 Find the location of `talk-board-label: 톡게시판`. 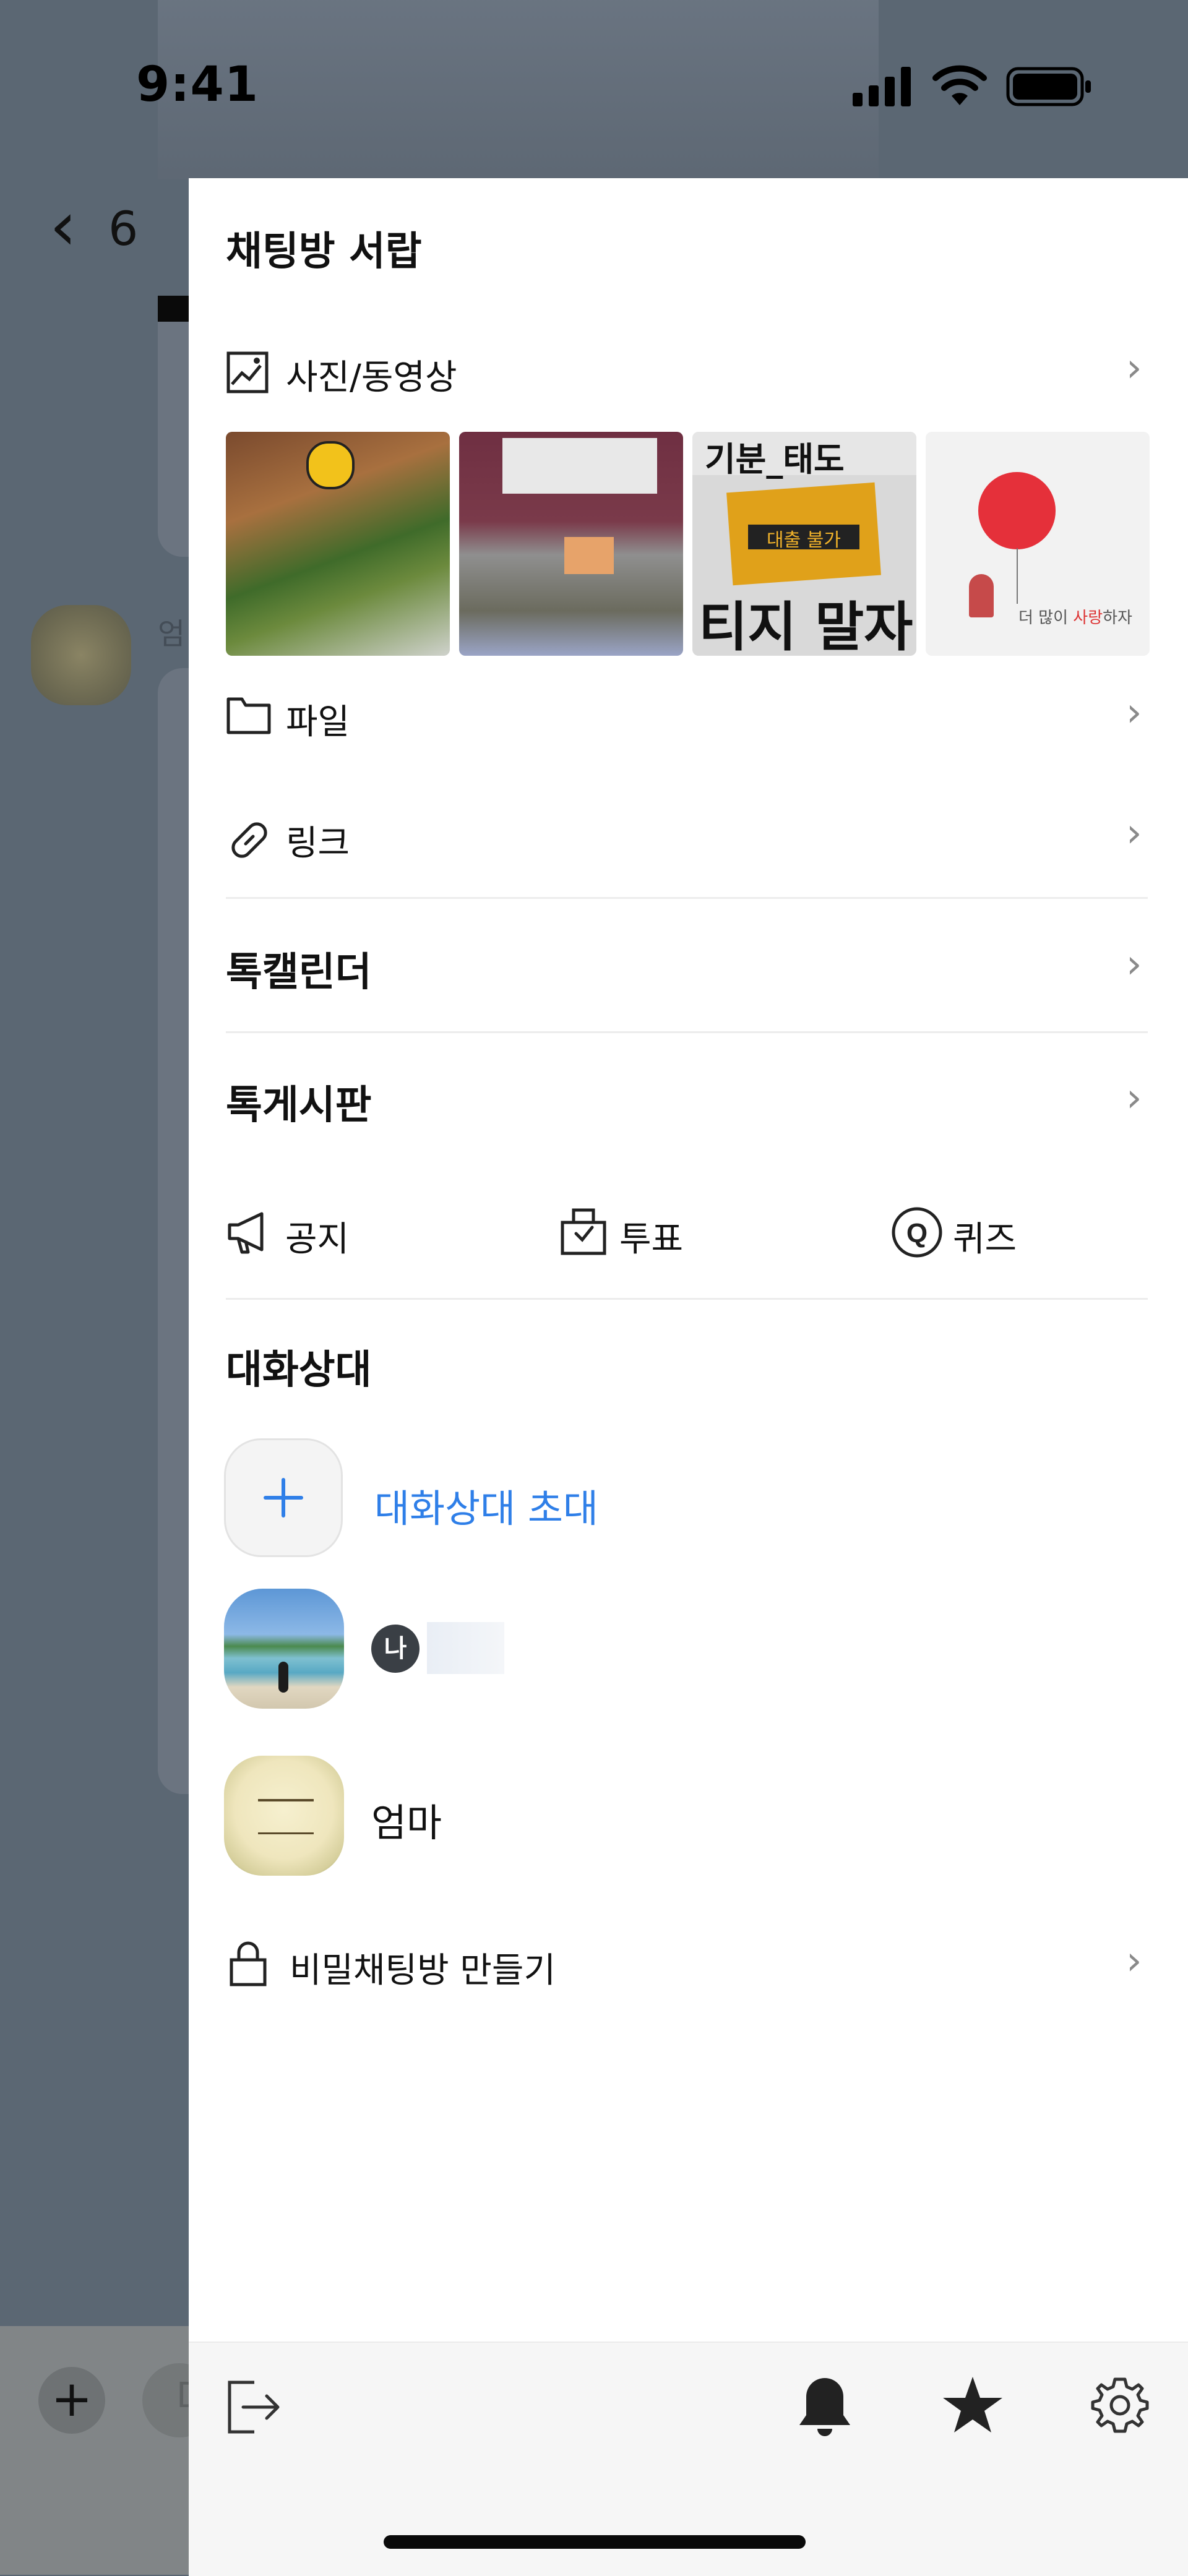

talk-board-label: 톡게시판 is located at coordinates (299, 1105).